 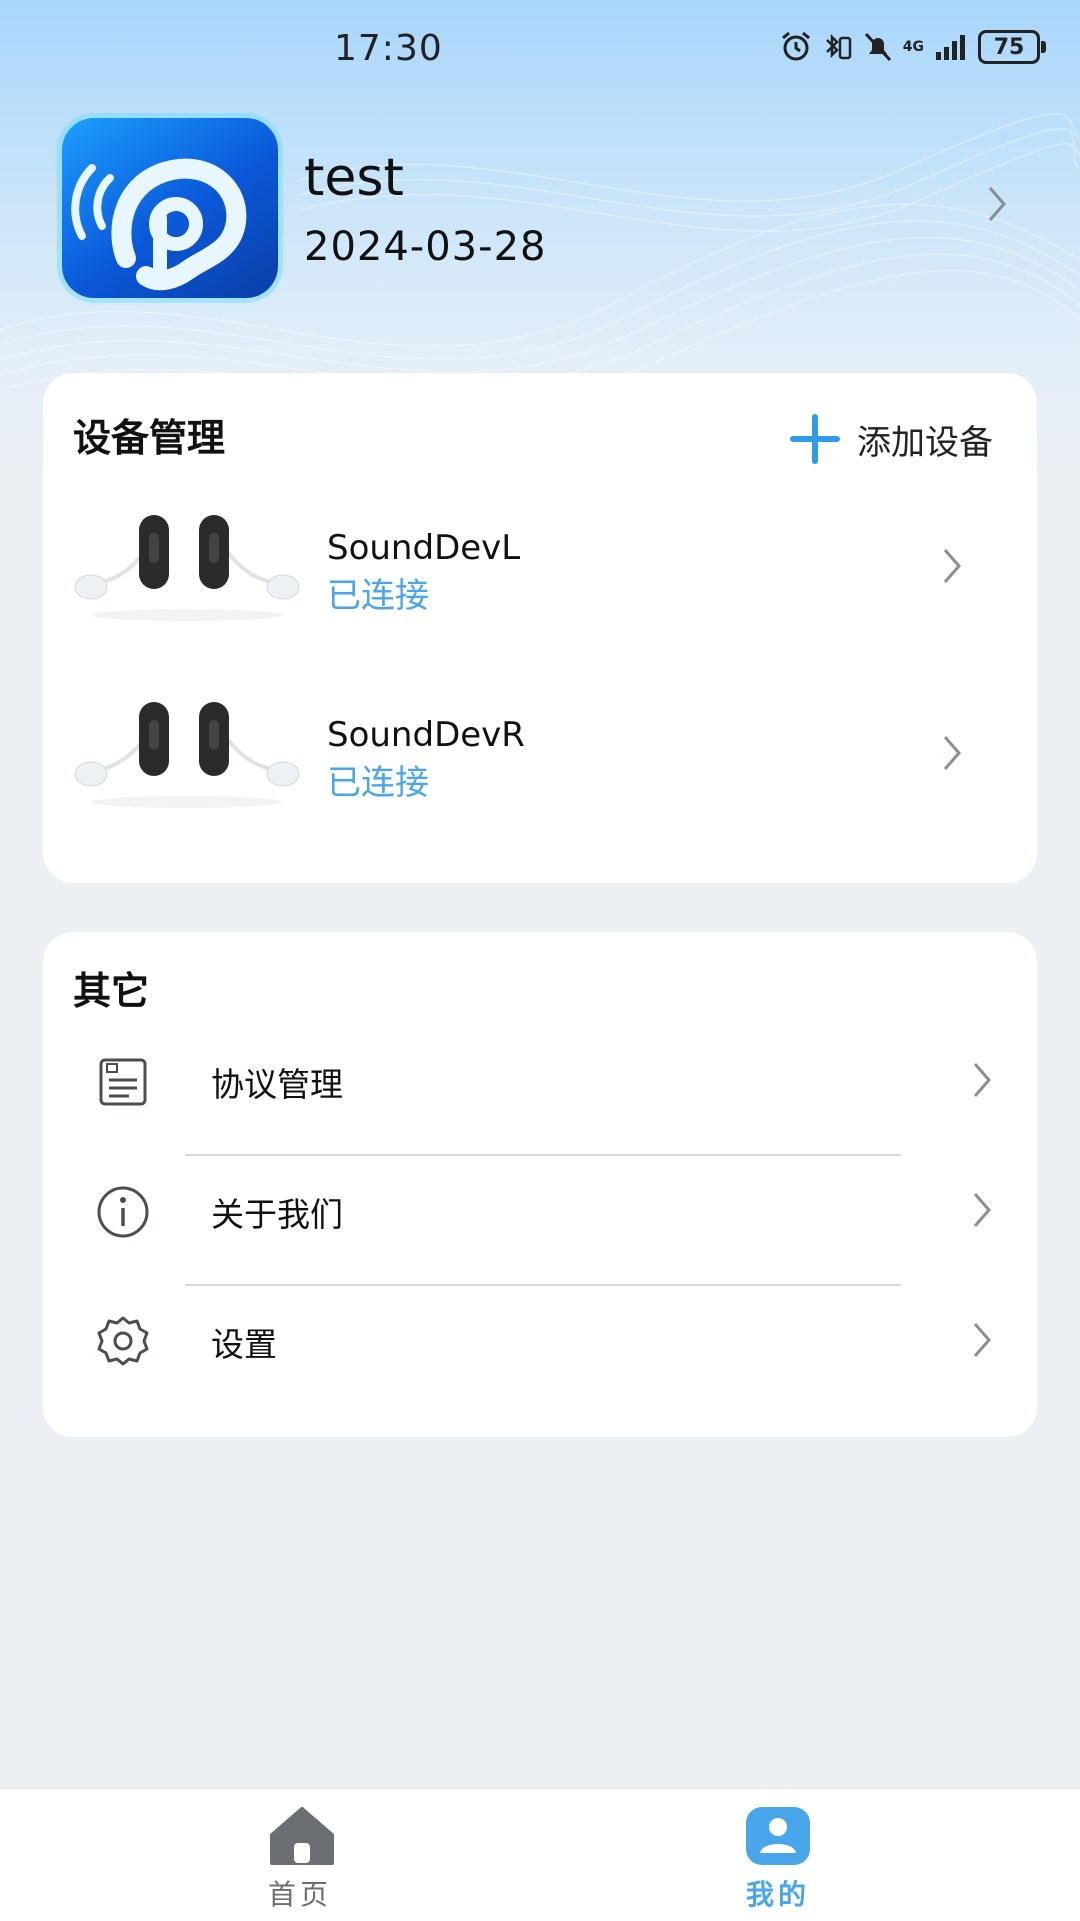 I want to click on profile-icon, so click(x=778, y=1836).